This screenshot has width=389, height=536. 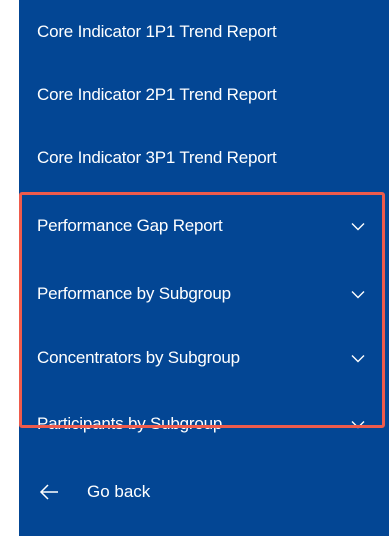 I want to click on nav-item-label: Performance by Subgroup, so click(x=134, y=293).